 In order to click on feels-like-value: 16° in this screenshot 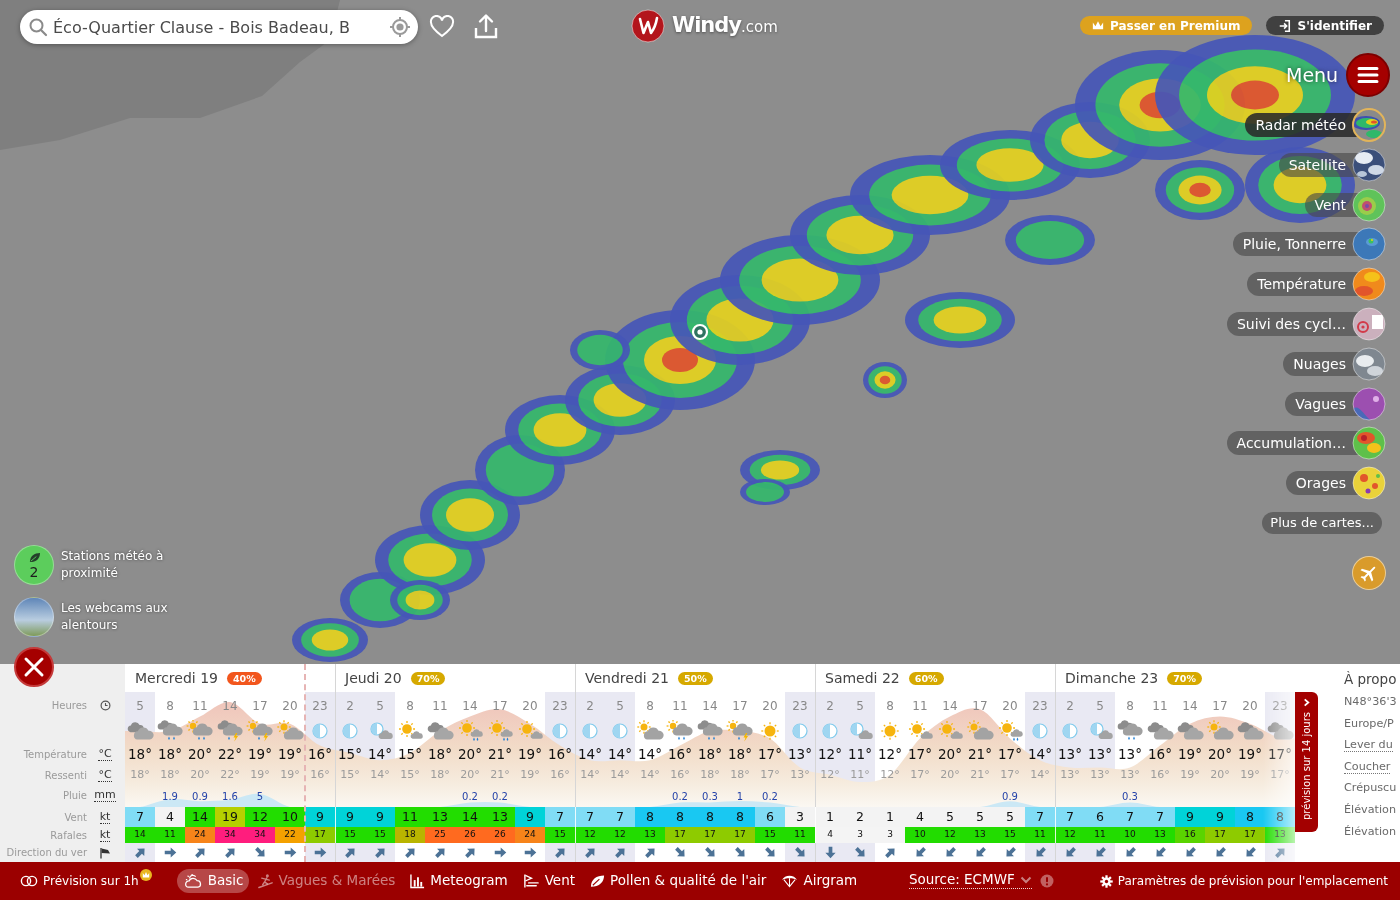, I will do `click(1160, 774)`.